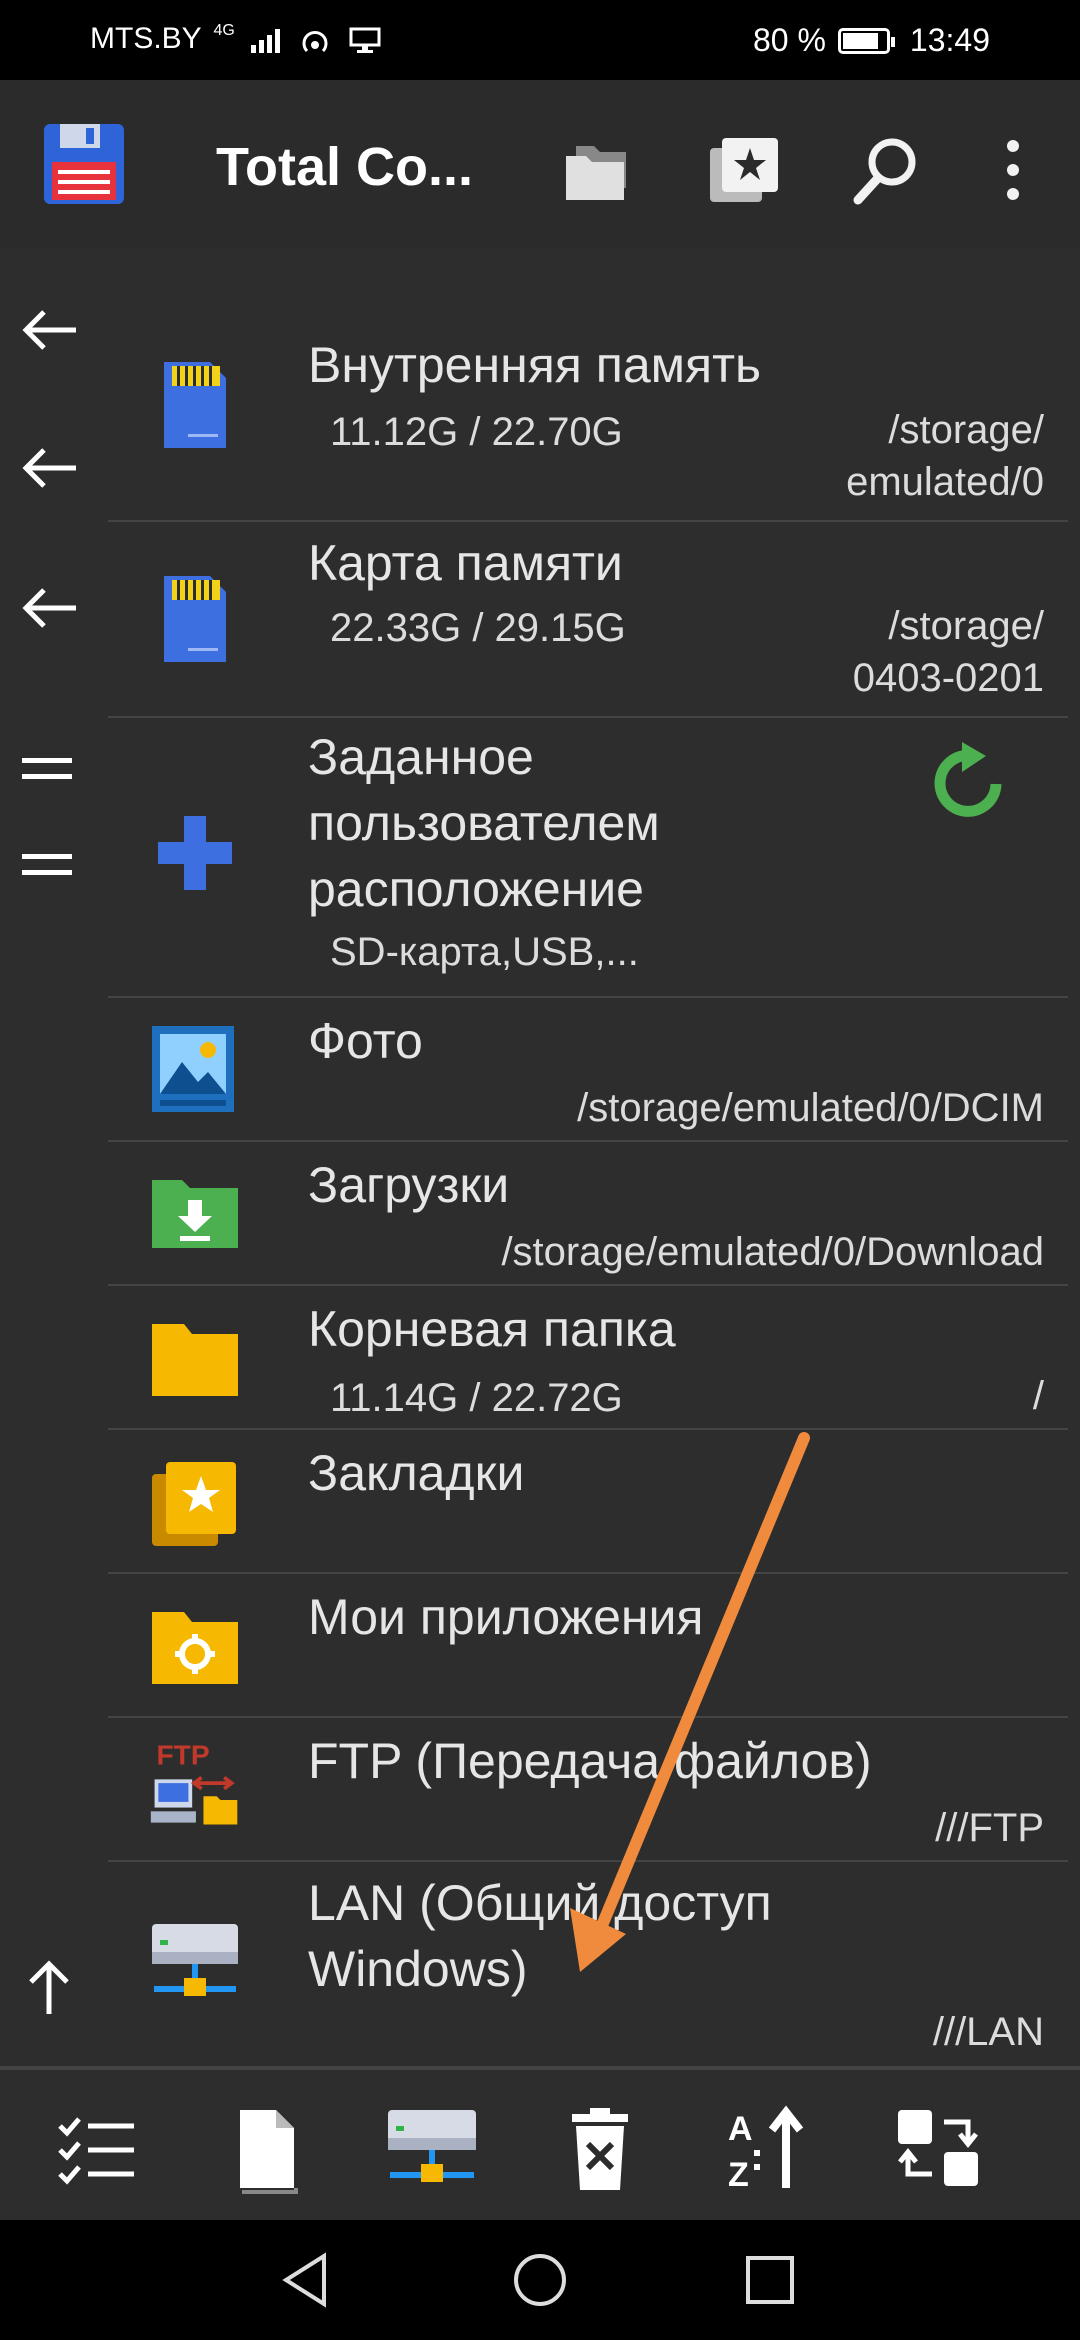  I want to click on bottom-toolbar: A Z, so click(540, 2143).